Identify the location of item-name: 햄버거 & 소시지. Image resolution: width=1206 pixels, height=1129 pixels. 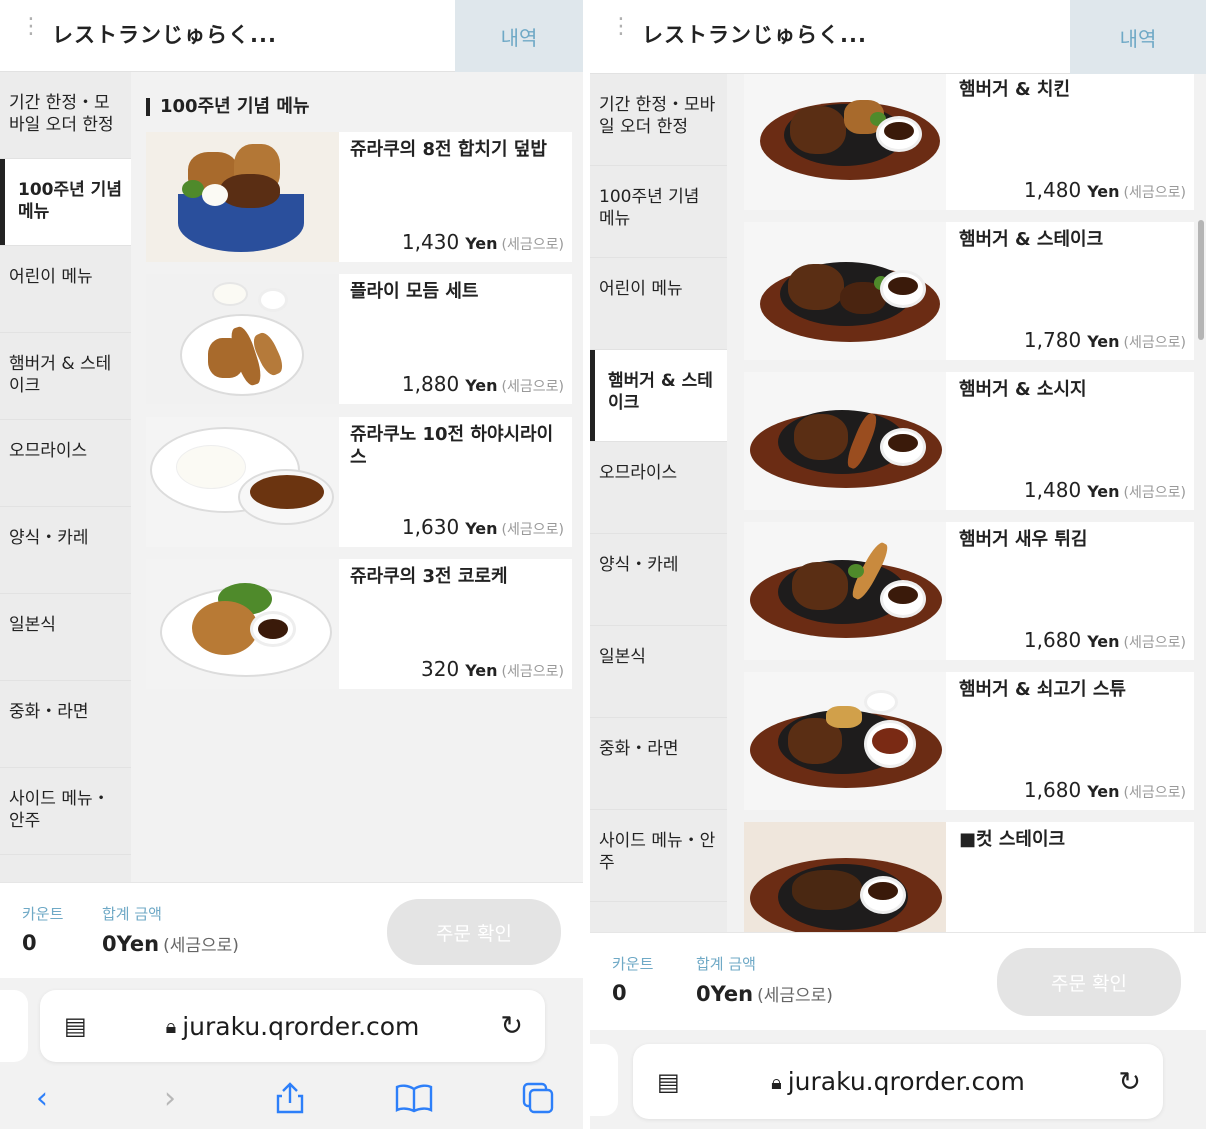
(1023, 389).